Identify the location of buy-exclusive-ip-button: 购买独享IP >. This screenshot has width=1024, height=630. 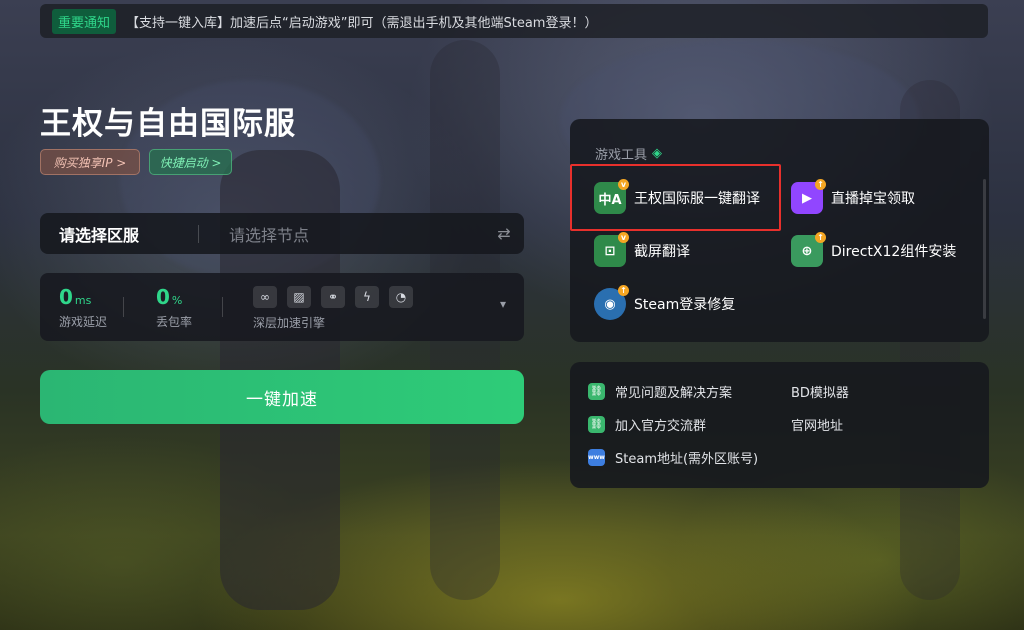
(90, 162).